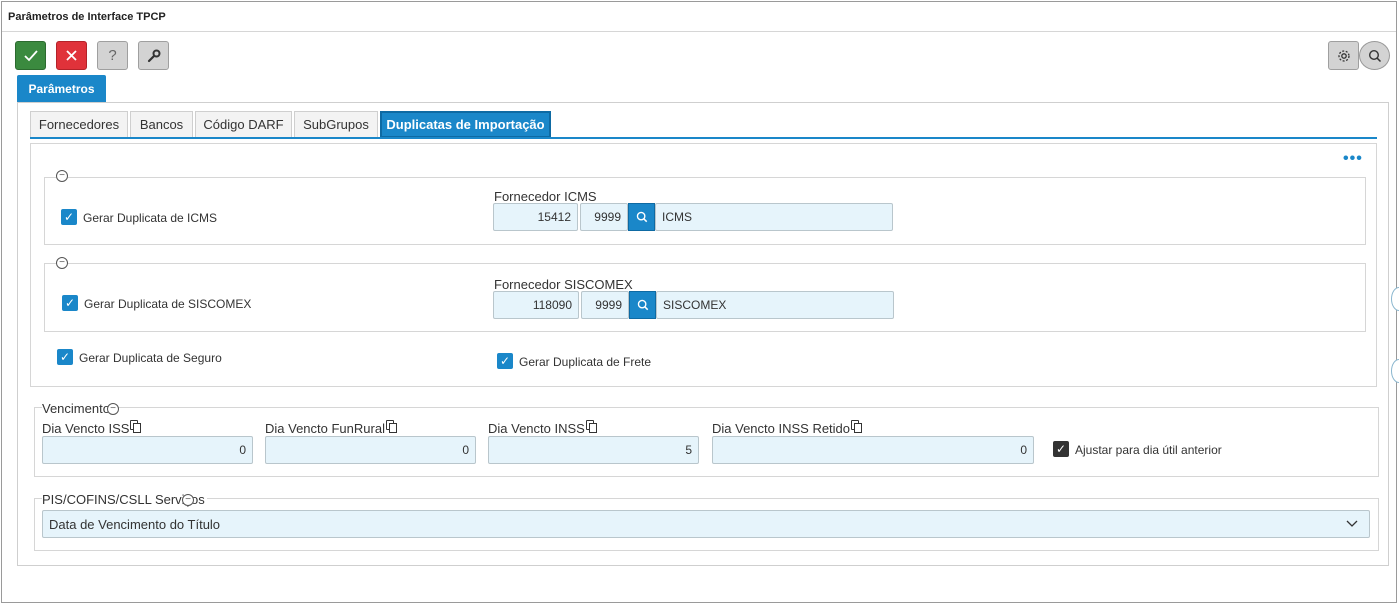 The width and height of the screenshot is (1399, 605). I want to click on icms-supplier-code: 15412, so click(535, 217).